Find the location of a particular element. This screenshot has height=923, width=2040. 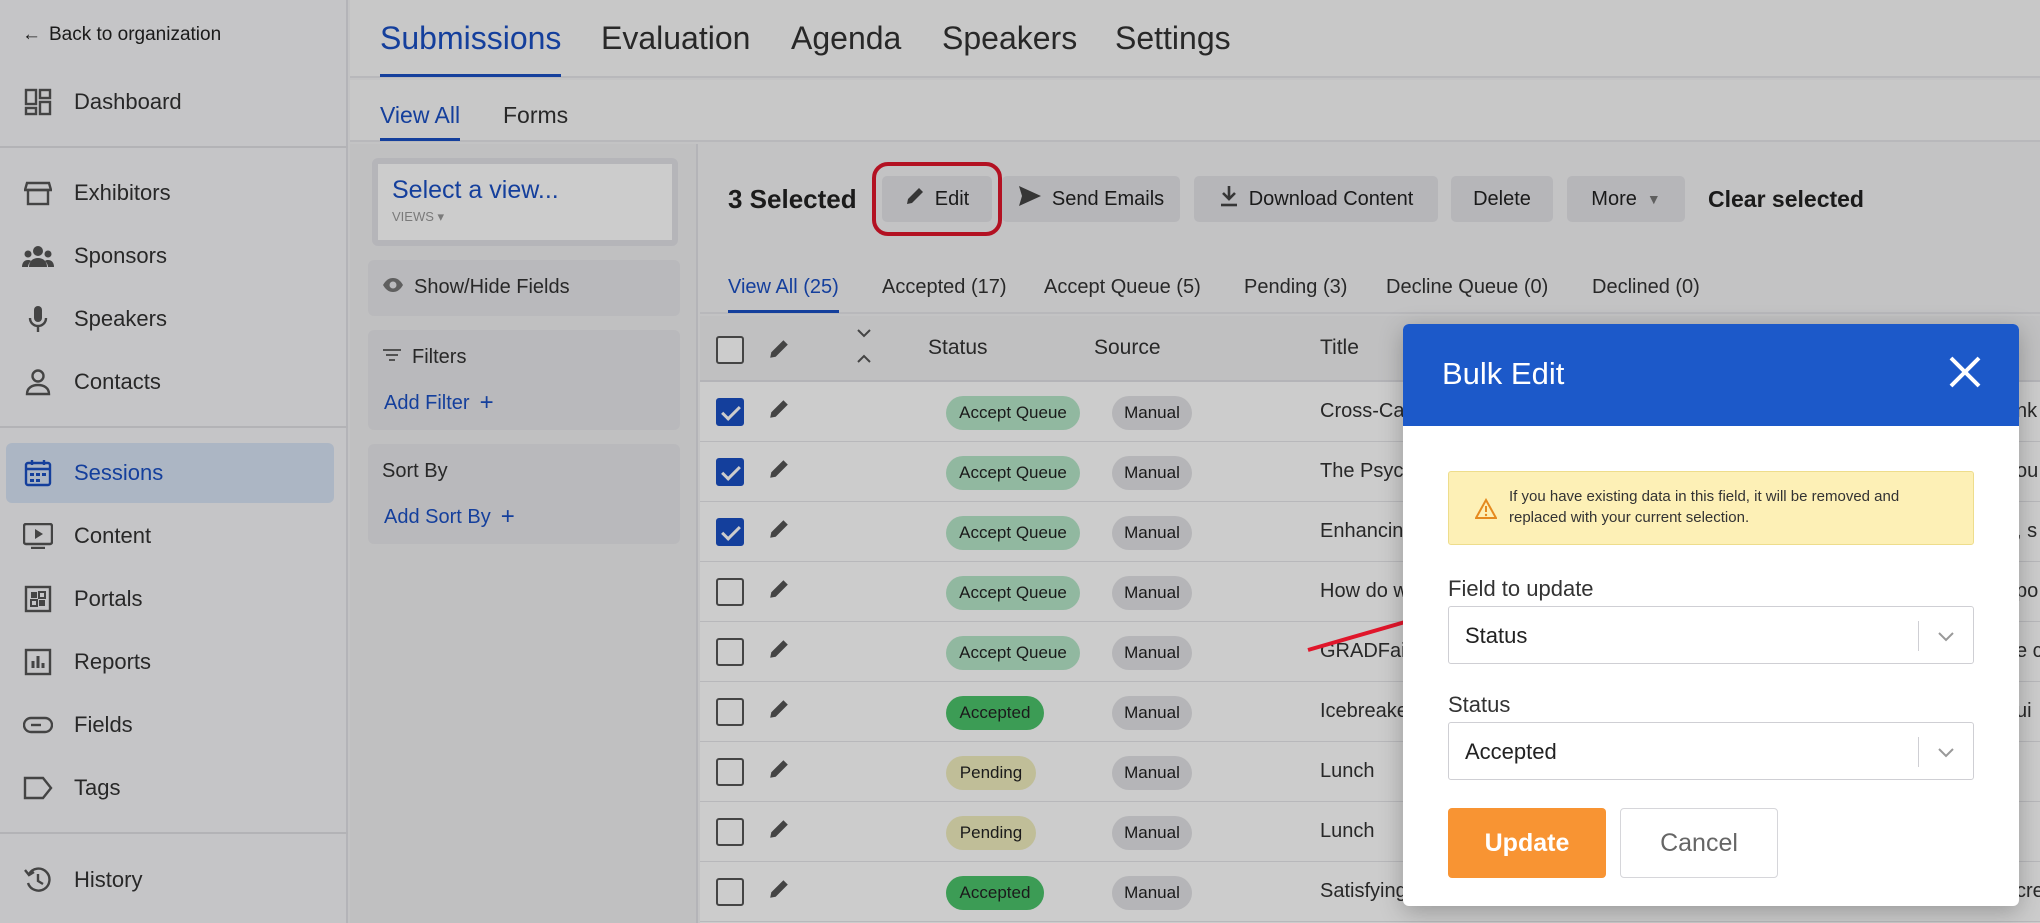

field-to-update-label: Field to update is located at coordinates (1521, 588).